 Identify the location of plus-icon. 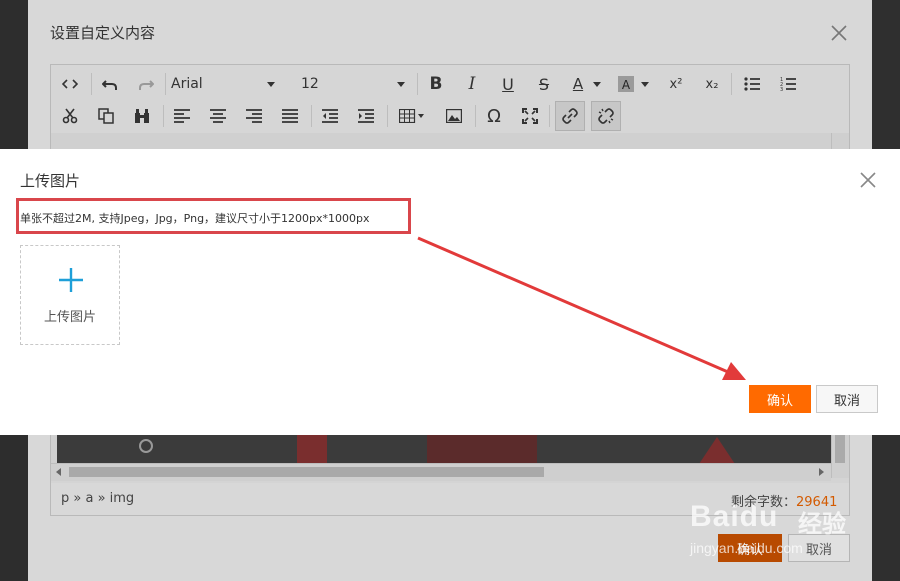
(71, 280).